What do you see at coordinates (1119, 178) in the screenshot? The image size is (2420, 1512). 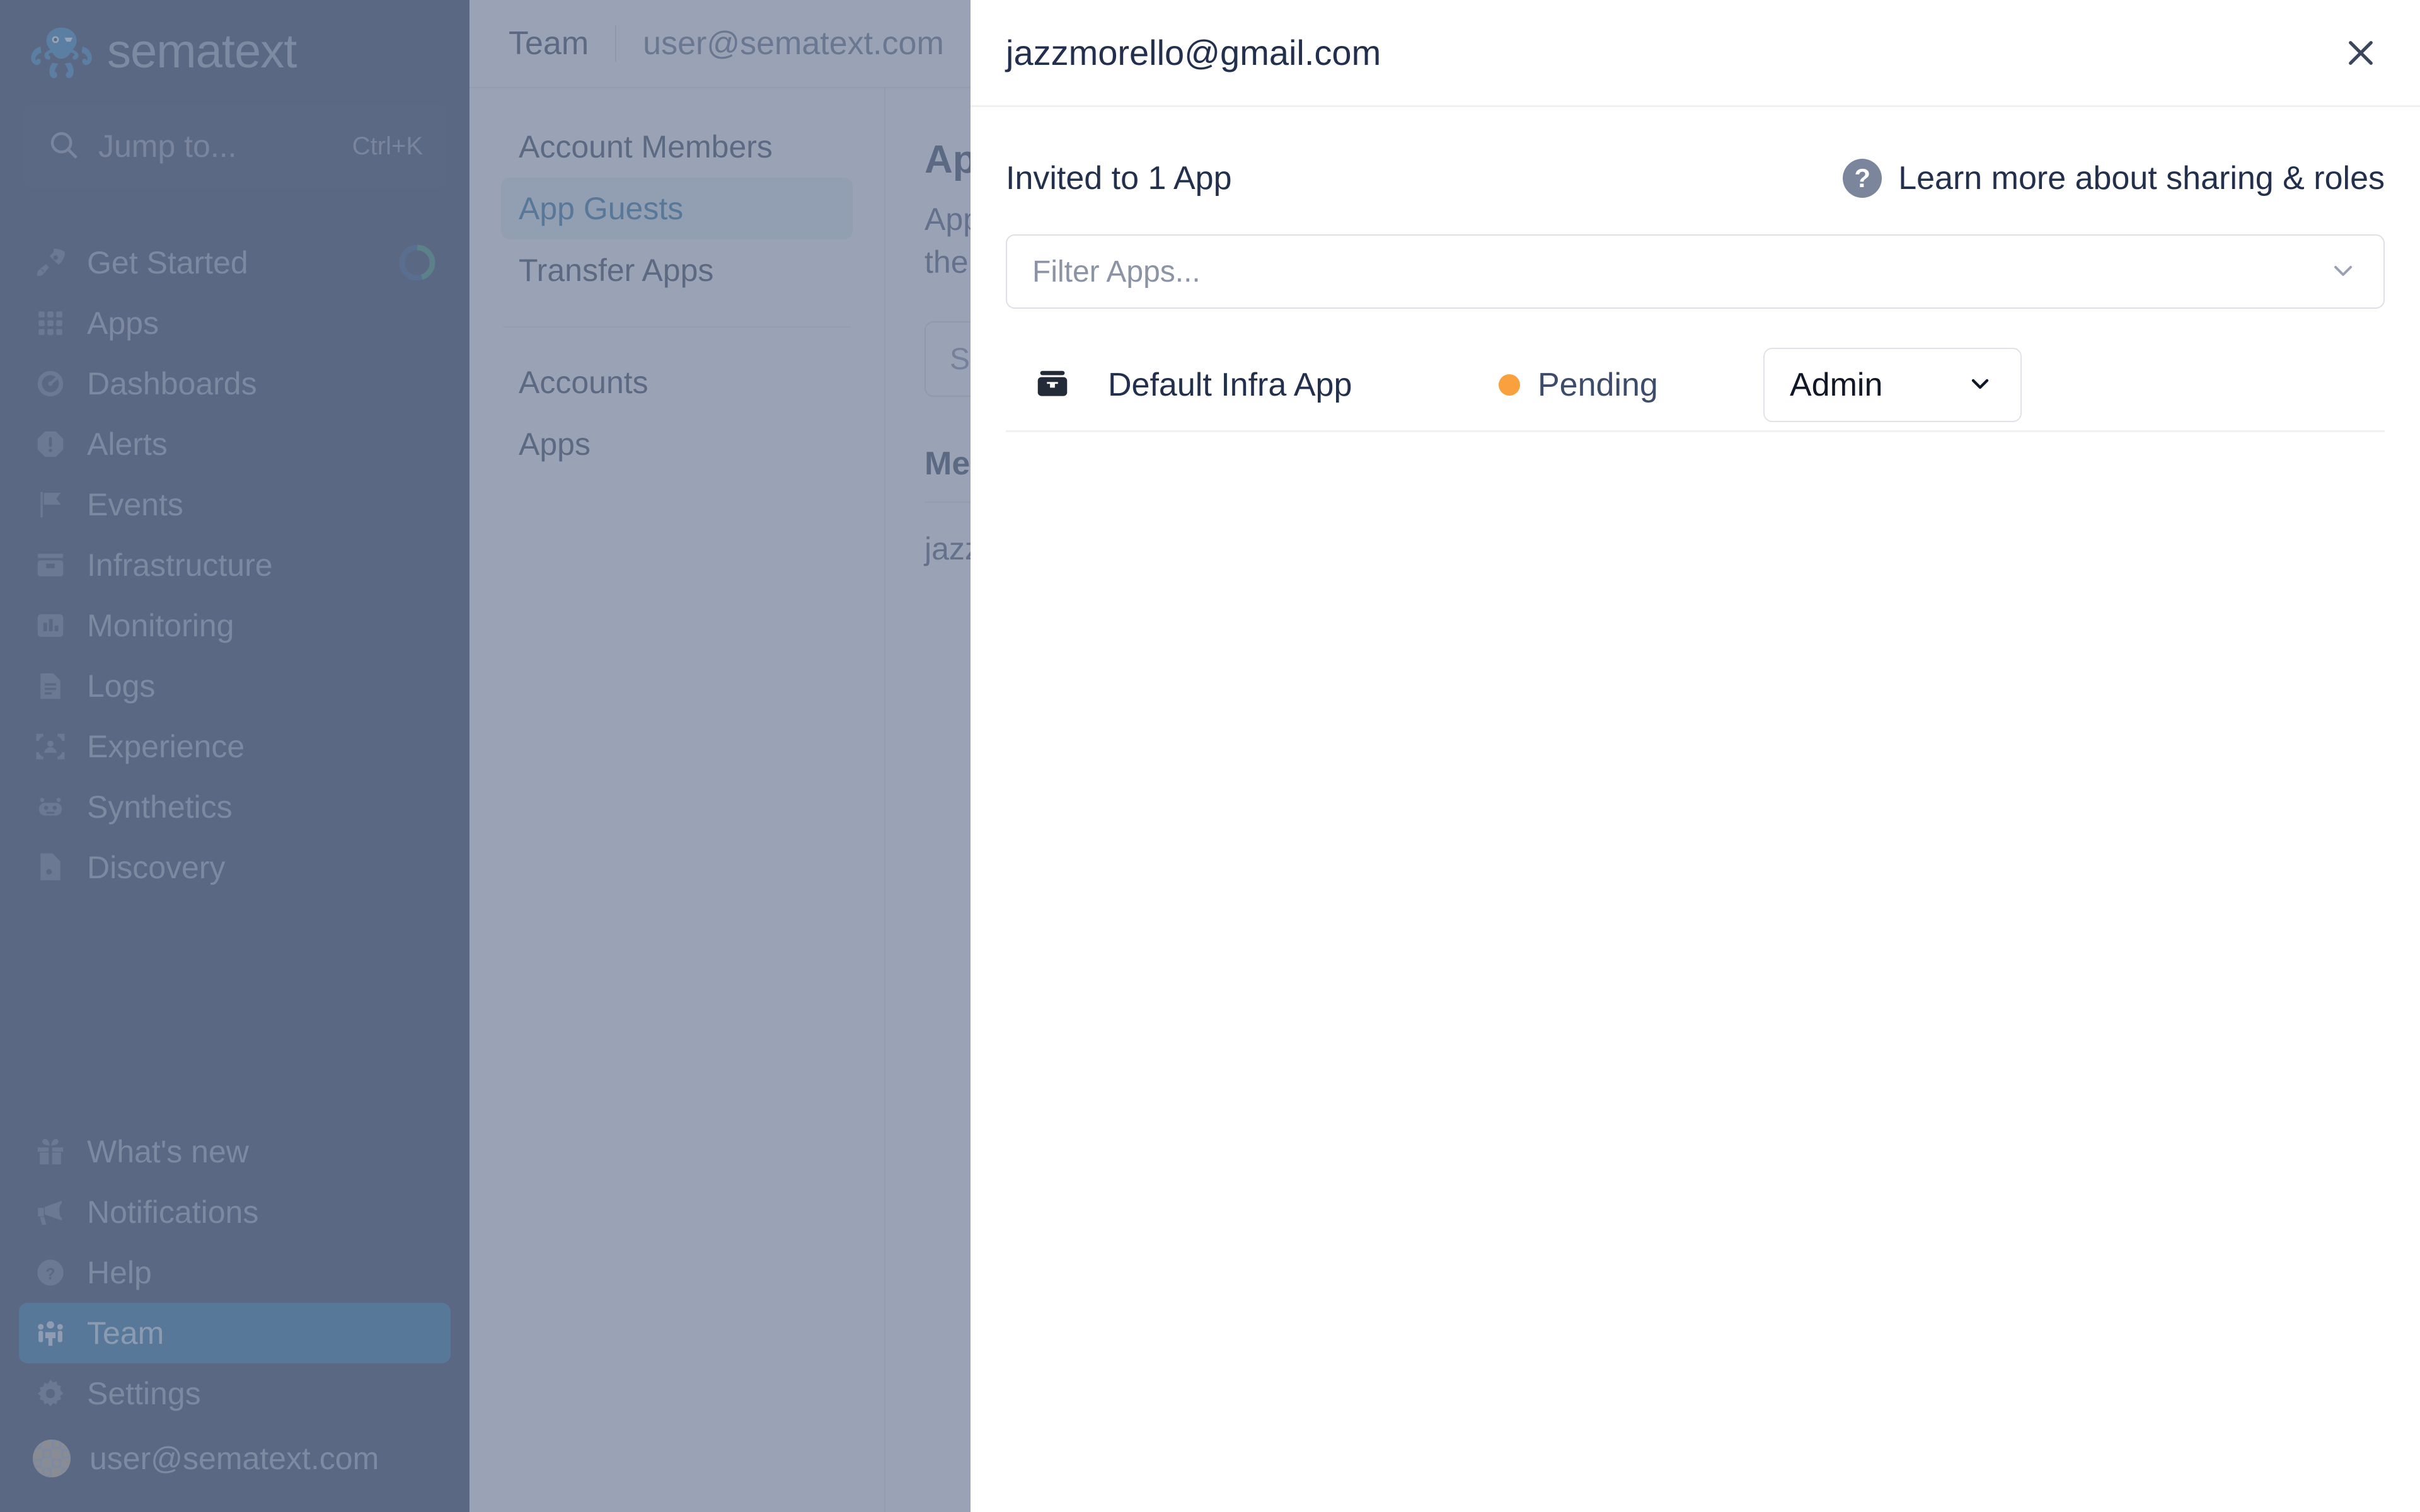 I see `invited-count-label: Invited to 1 App` at bounding box center [1119, 178].